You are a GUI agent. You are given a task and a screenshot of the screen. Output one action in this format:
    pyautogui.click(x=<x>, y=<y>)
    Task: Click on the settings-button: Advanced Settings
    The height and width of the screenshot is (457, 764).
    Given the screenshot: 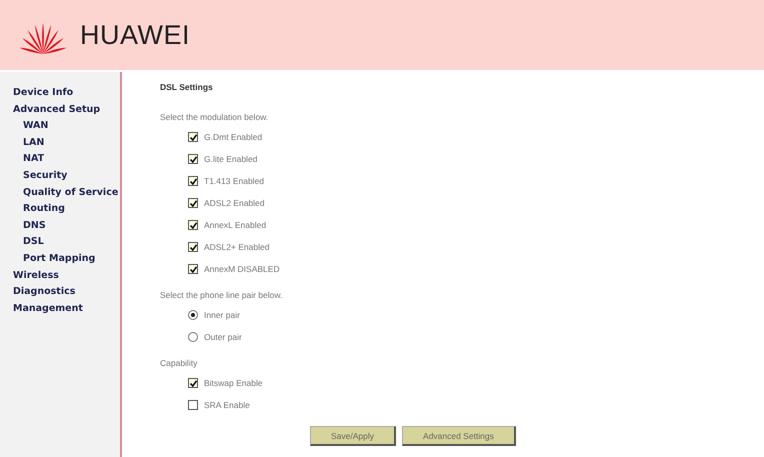 What is the action you would take?
    pyautogui.click(x=459, y=436)
    